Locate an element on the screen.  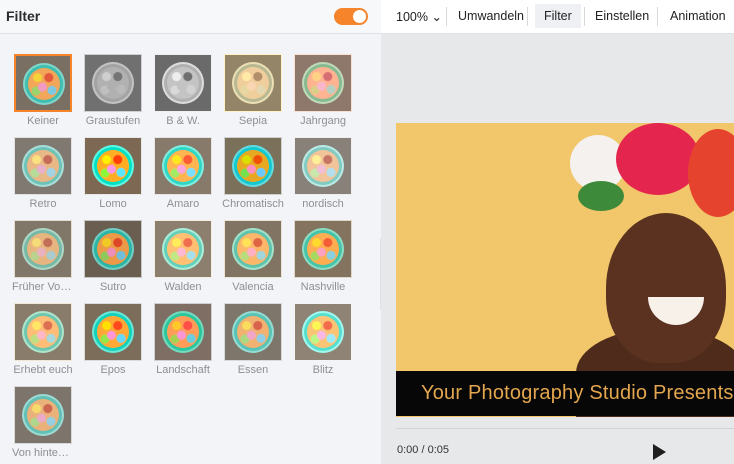
flower-red is located at coordinates (658, 159).